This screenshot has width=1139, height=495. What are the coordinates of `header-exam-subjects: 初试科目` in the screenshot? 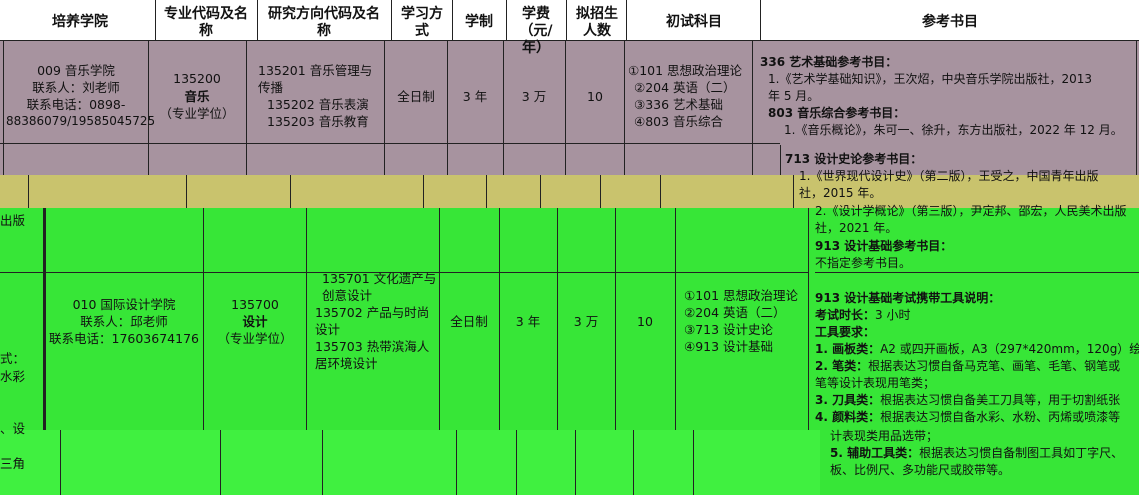 It's located at (694, 22).